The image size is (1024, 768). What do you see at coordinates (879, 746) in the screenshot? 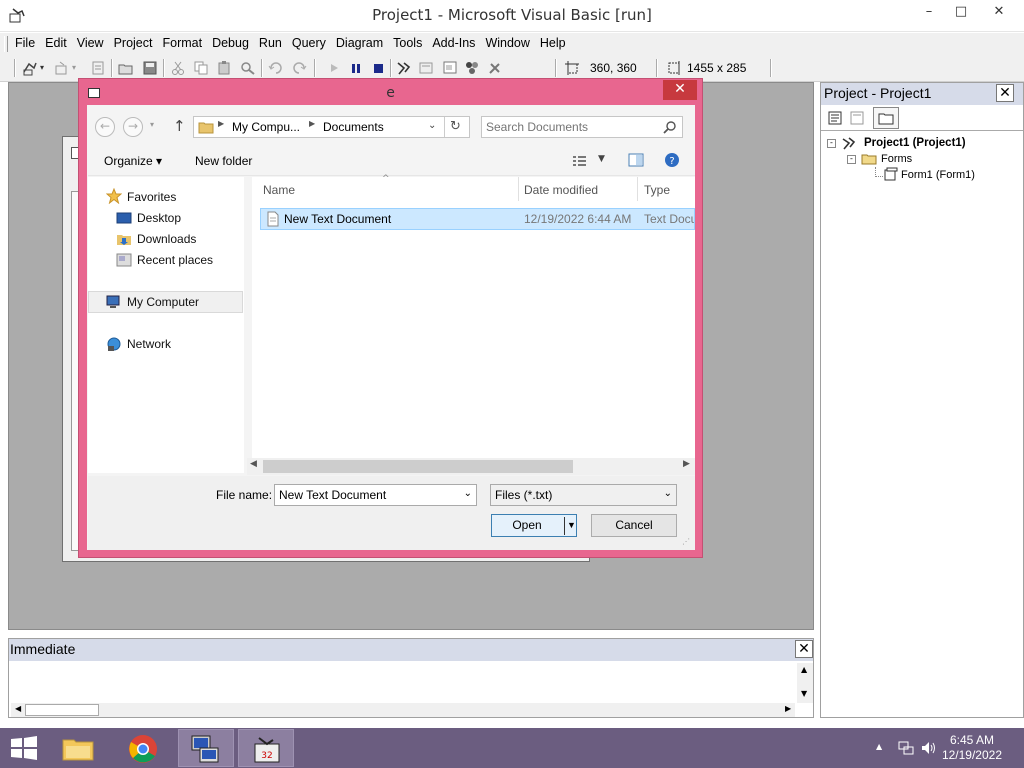
I see `tray-show-hidden-icon: ▲` at bounding box center [879, 746].